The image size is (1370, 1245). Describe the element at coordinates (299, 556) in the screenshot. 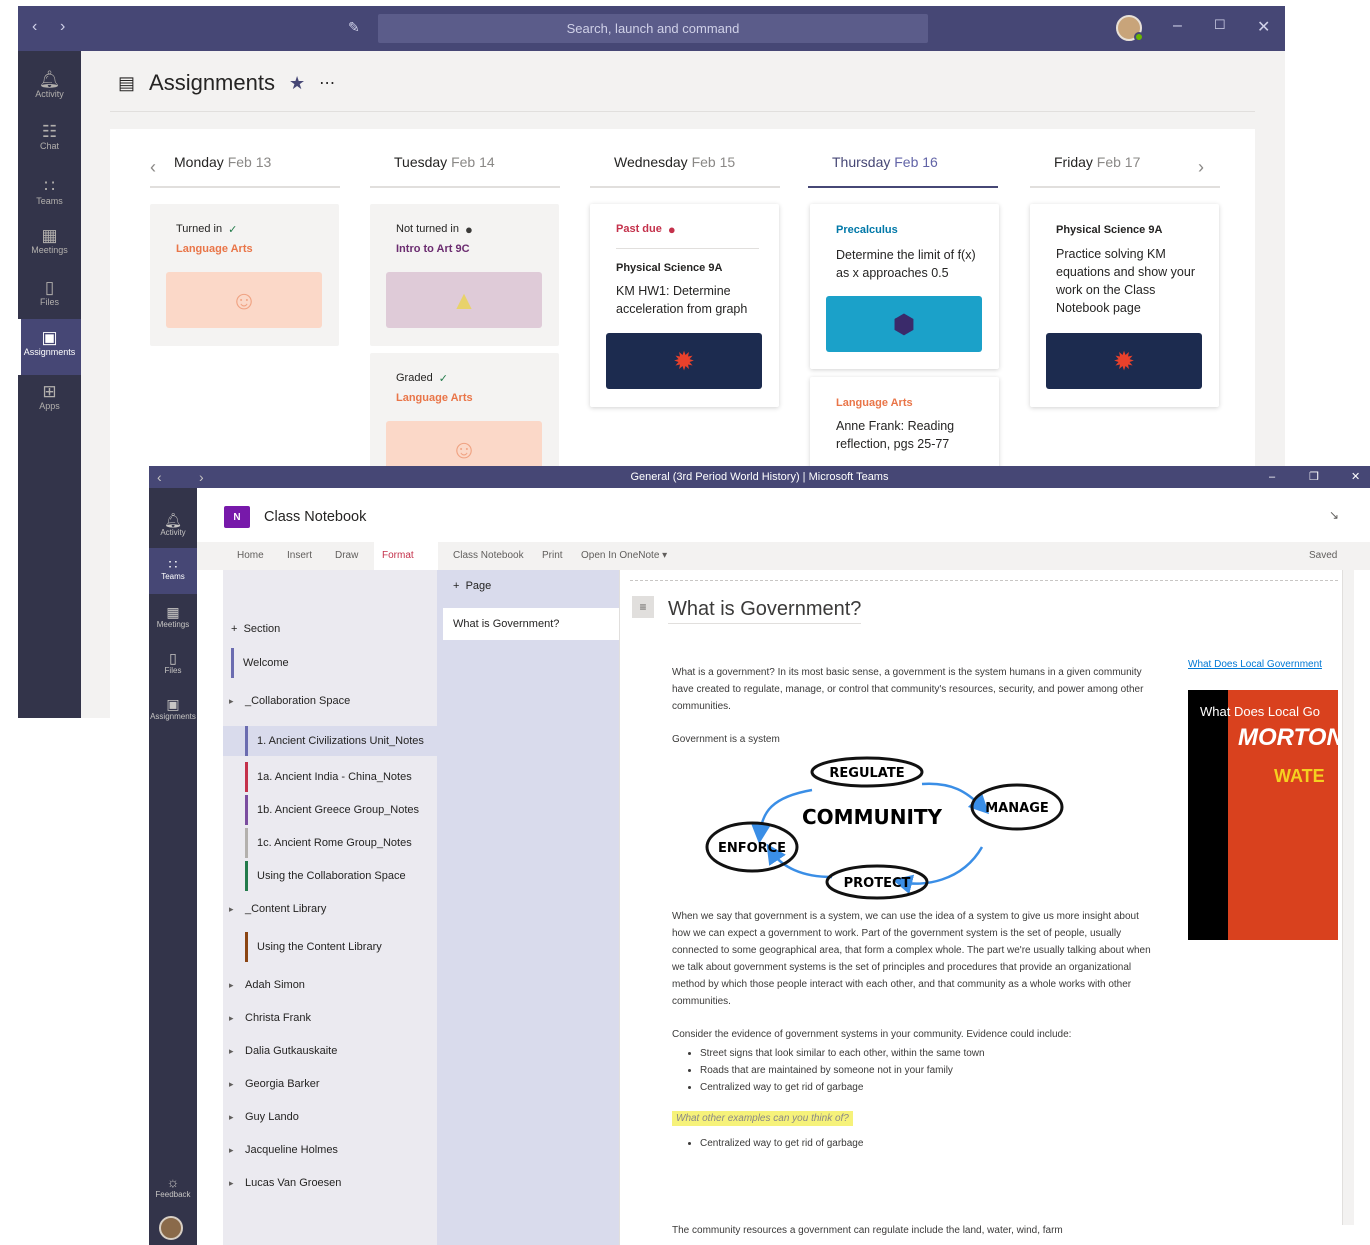

I see `tab-insert: Insert` at that location.